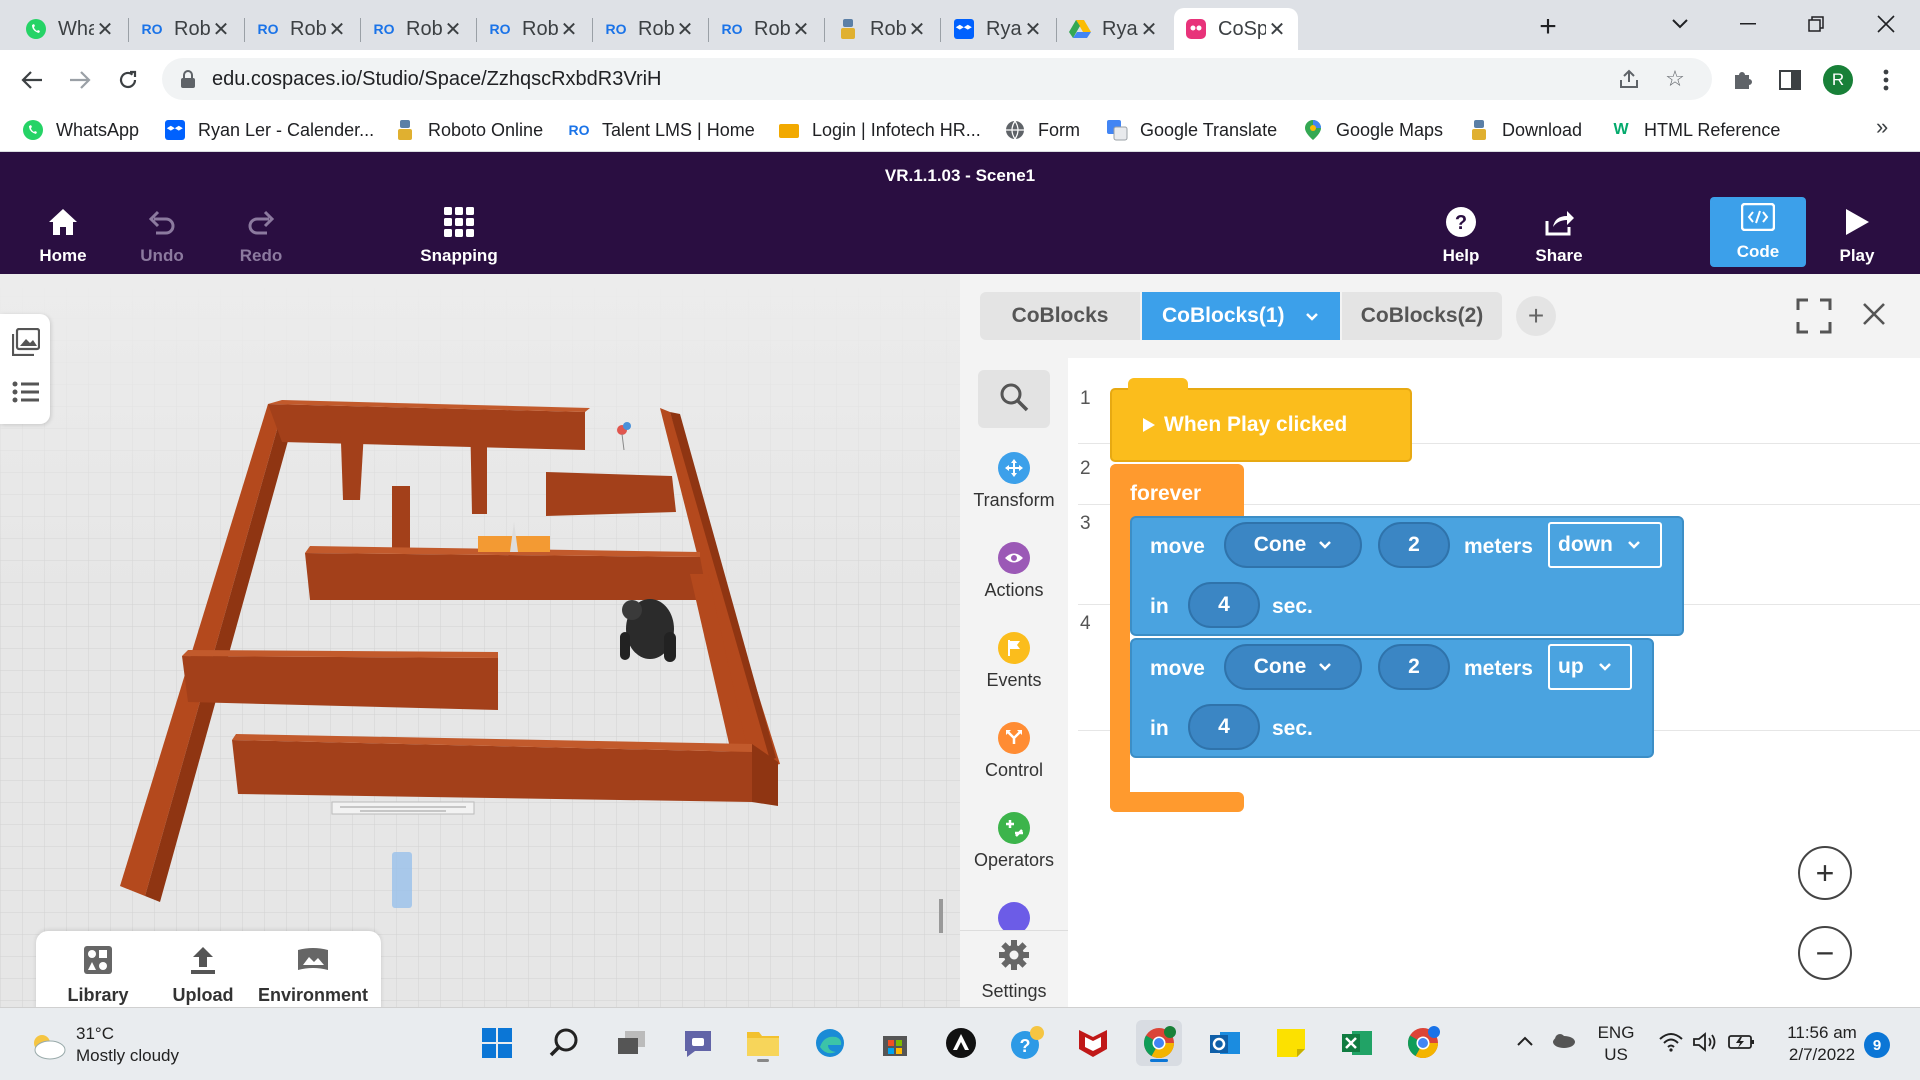 The height and width of the screenshot is (1080, 1920). I want to click on list-icon, so click(26, 394).